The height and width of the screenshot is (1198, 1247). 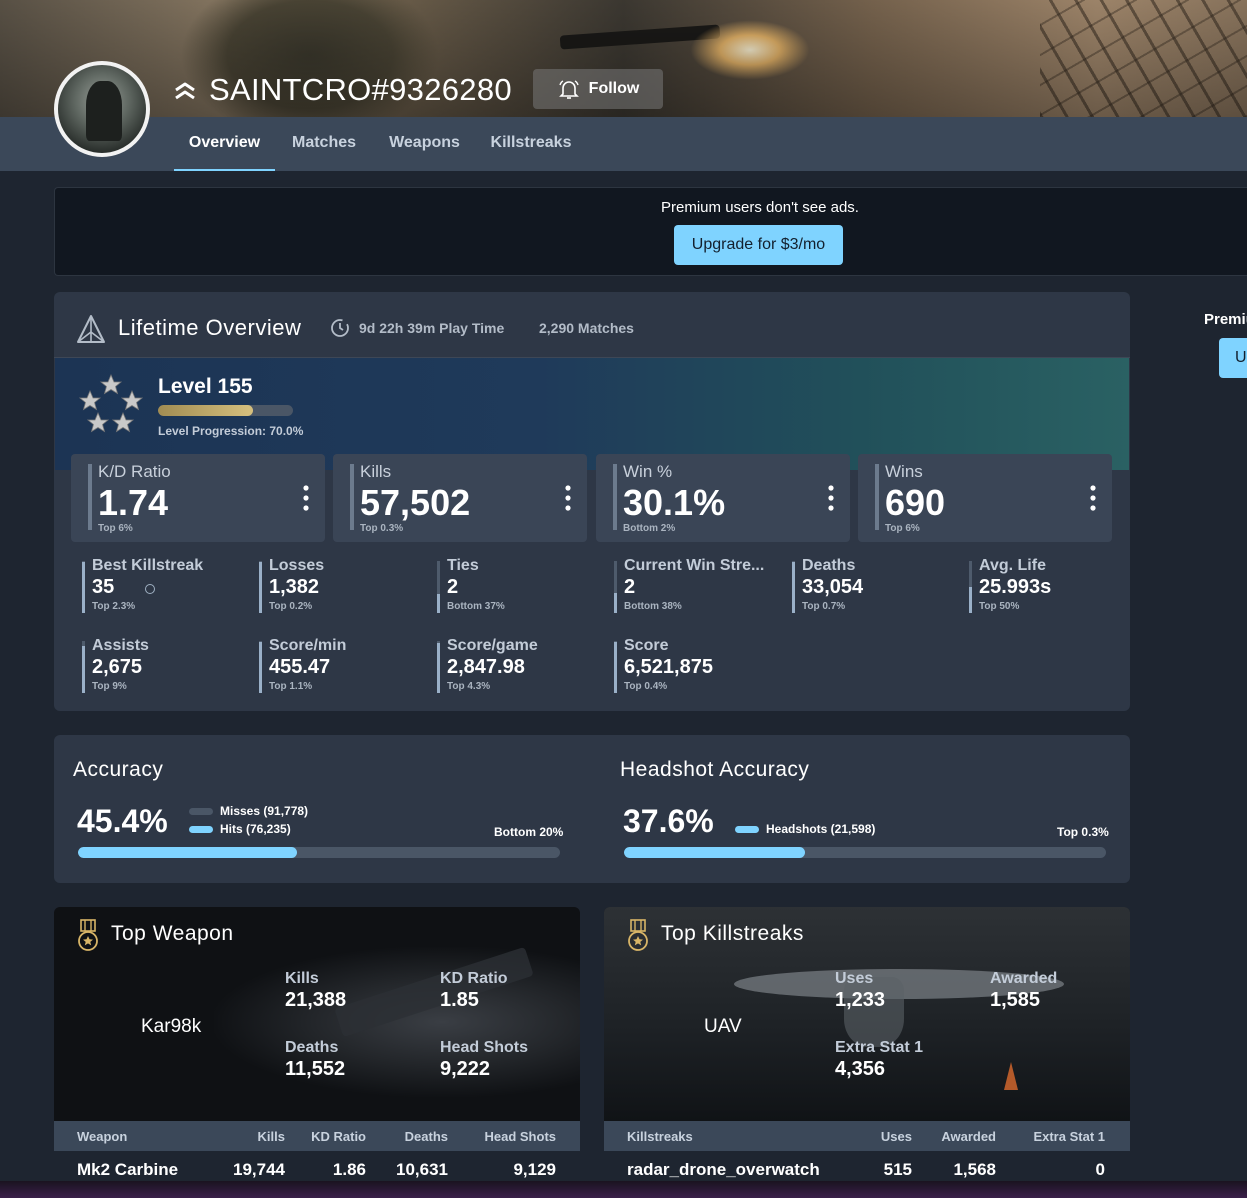 What do you see at coordinates (529, 832) in the screenshot?
I see `accuracy-rank: Bottom 20%` at bounding box center [529, 832].